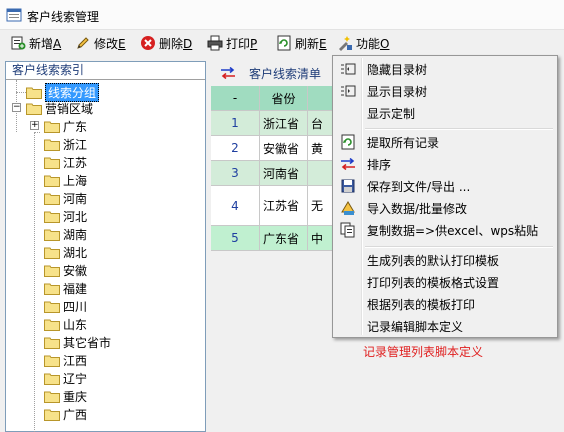 The width and height of the screenshot is (564, 432). What do you see at coordinates (433, 260) in the screenshot?
I see `menu-label: 生成列表的默认打印模板` at bounding box center [433, 260].